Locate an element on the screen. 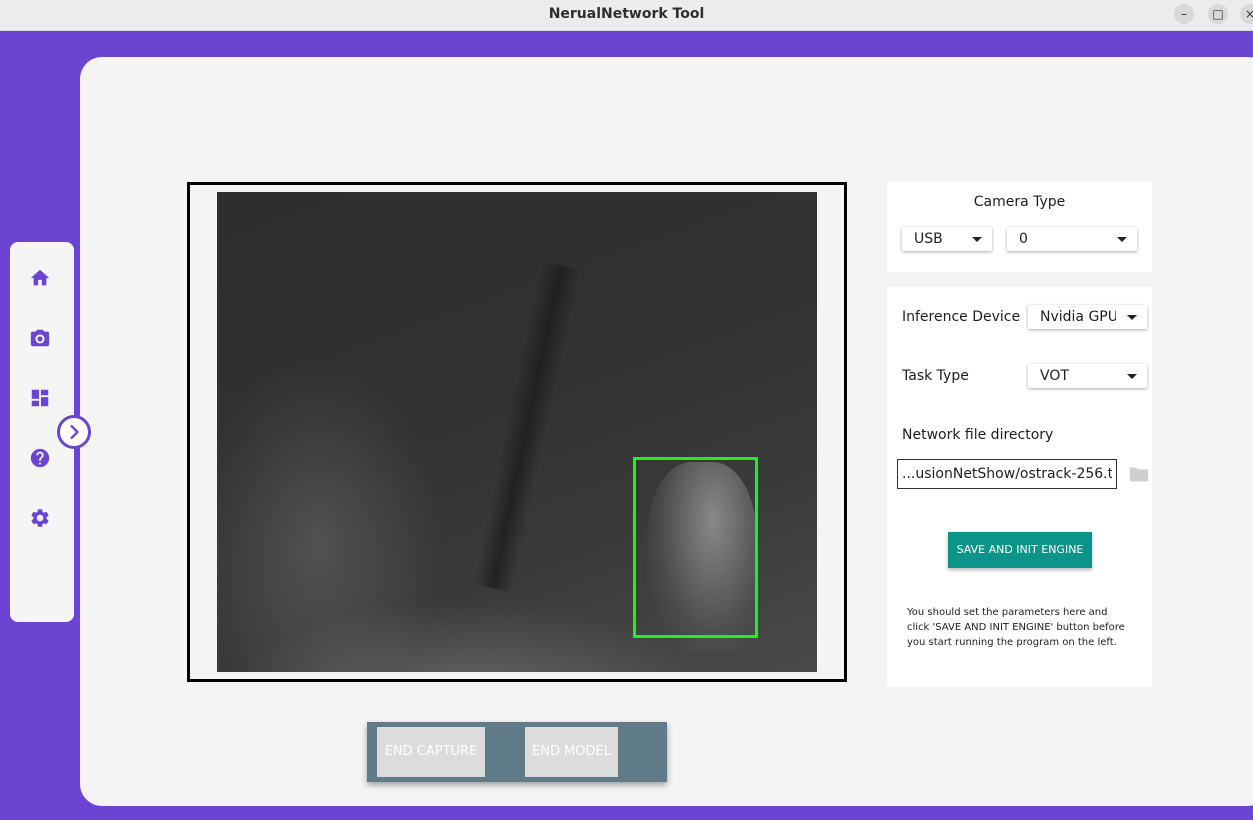  home-icon is located at coordinates (40, 278).